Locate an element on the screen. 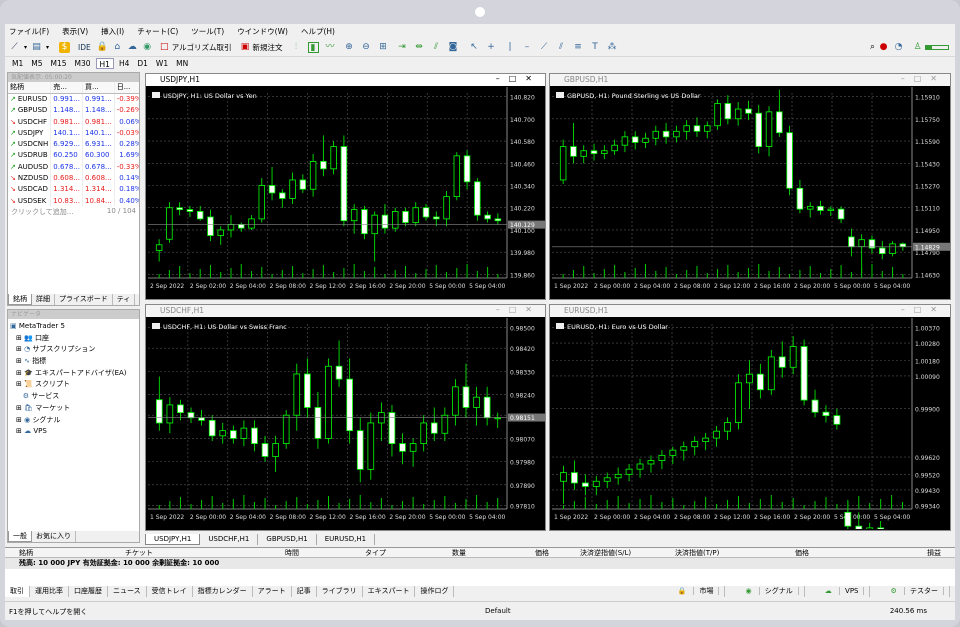 Image resolution: width=960 pixels, height=627 pixels. account-icon: ◔ is located at coordinates (898, 47).